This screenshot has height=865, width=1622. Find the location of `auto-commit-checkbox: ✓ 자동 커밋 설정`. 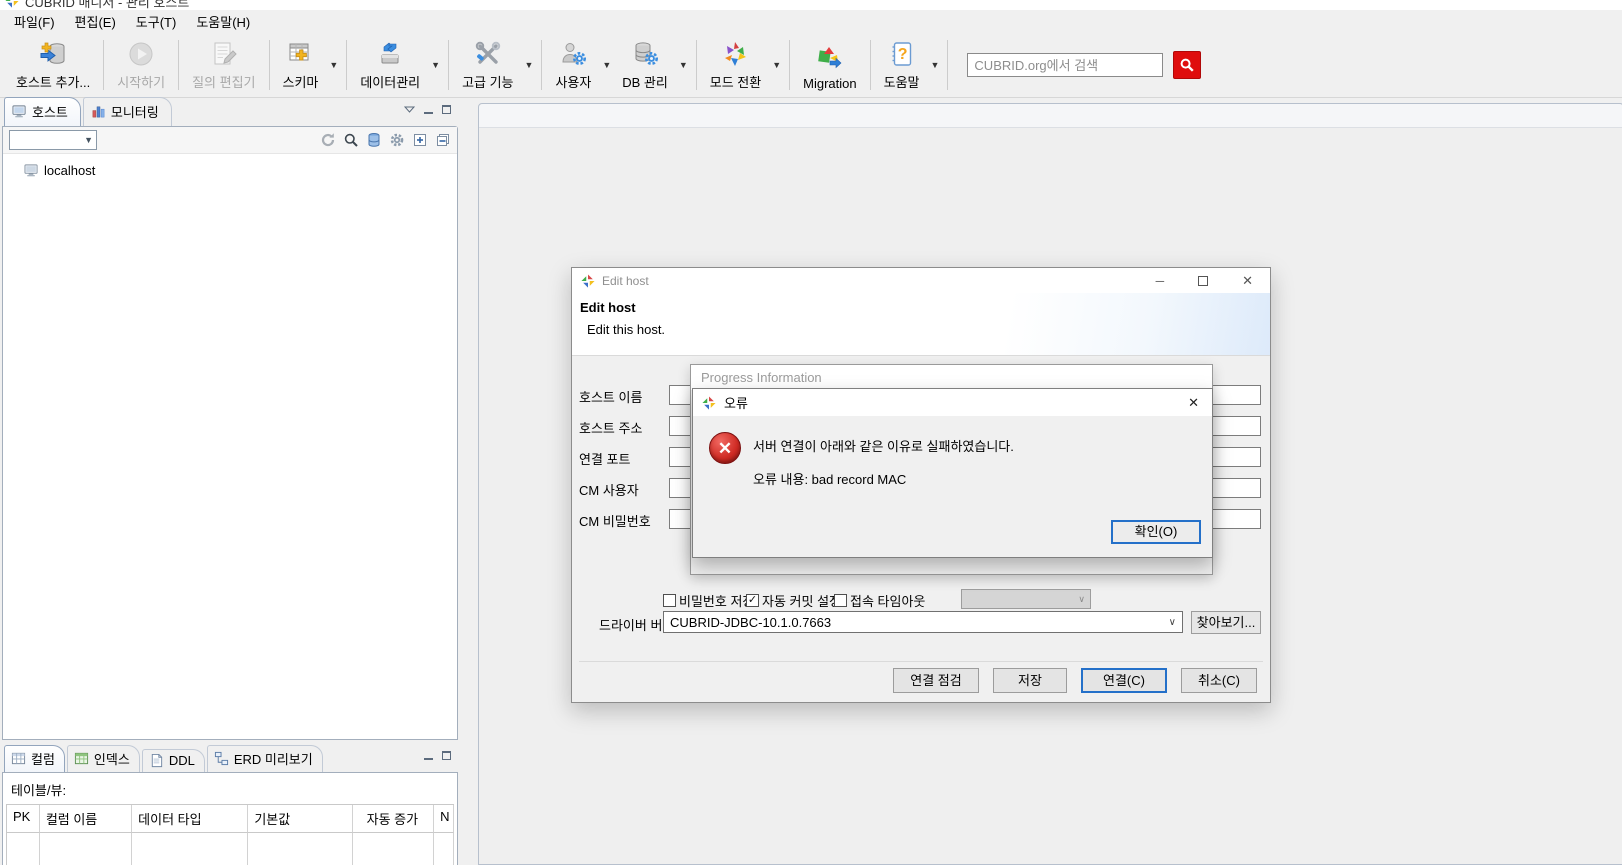

auto-commit-checkbox: ✓ 자동 커밋 설정 is located at coordinates (793, 600).